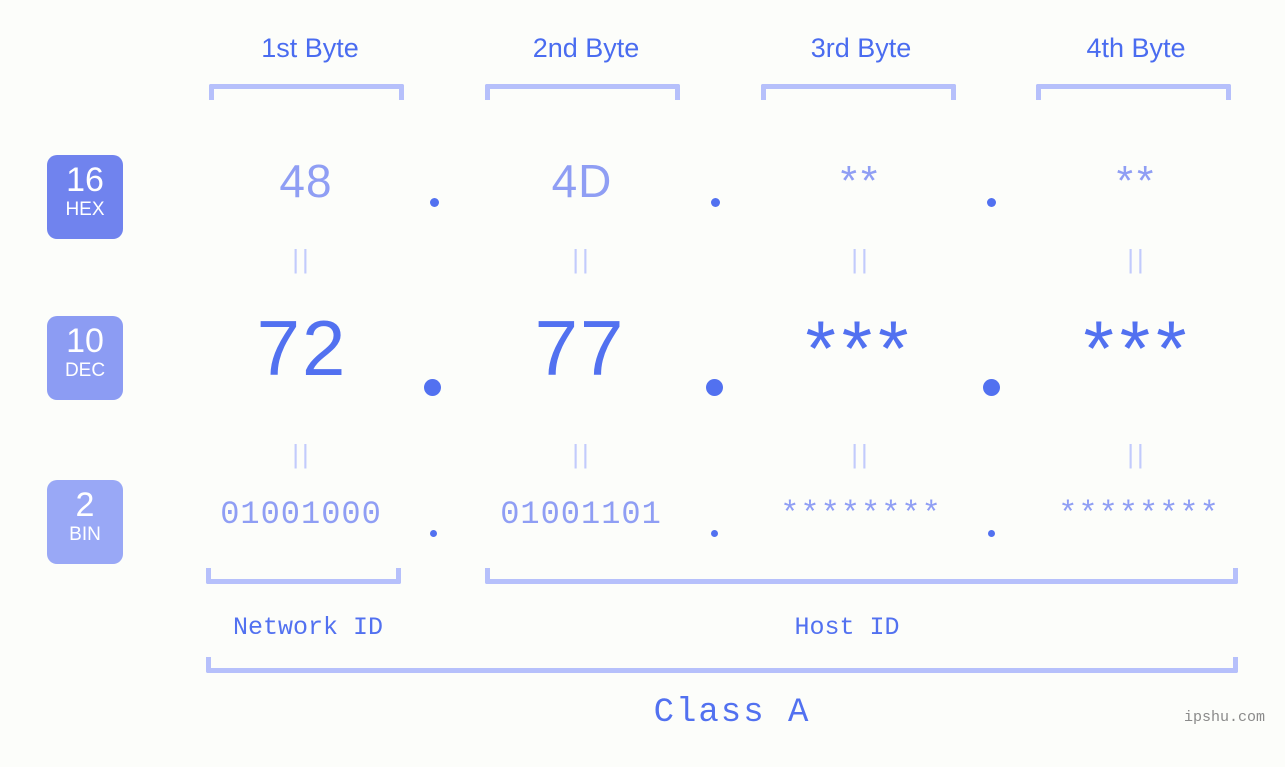 The width and height of the screenshot is (1285, 767). Describe the element at coordinates (308, 627) in the screenshot. I see `network-id-label: Network ID` at that location.